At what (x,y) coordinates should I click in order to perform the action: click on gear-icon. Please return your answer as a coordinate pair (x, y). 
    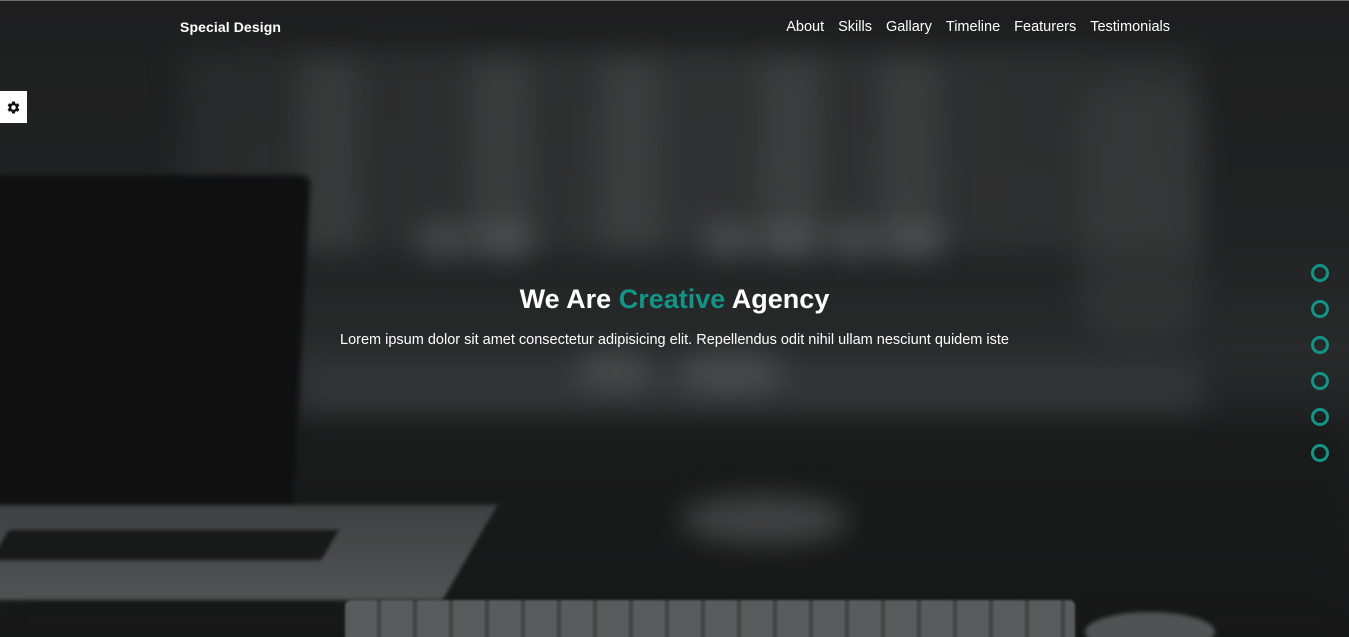
    Looking at the image, I should click on (13, 106).